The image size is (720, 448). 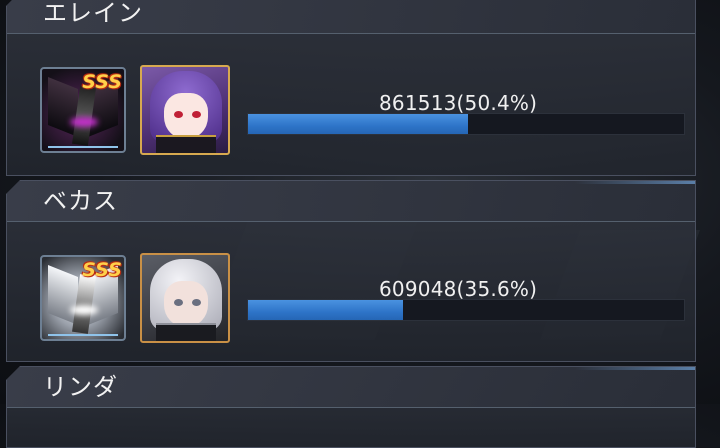 What do you see at coordinates (93, 13) in the screenshot?
I see `player-name: エレイン` at bounding box center [93, 13].